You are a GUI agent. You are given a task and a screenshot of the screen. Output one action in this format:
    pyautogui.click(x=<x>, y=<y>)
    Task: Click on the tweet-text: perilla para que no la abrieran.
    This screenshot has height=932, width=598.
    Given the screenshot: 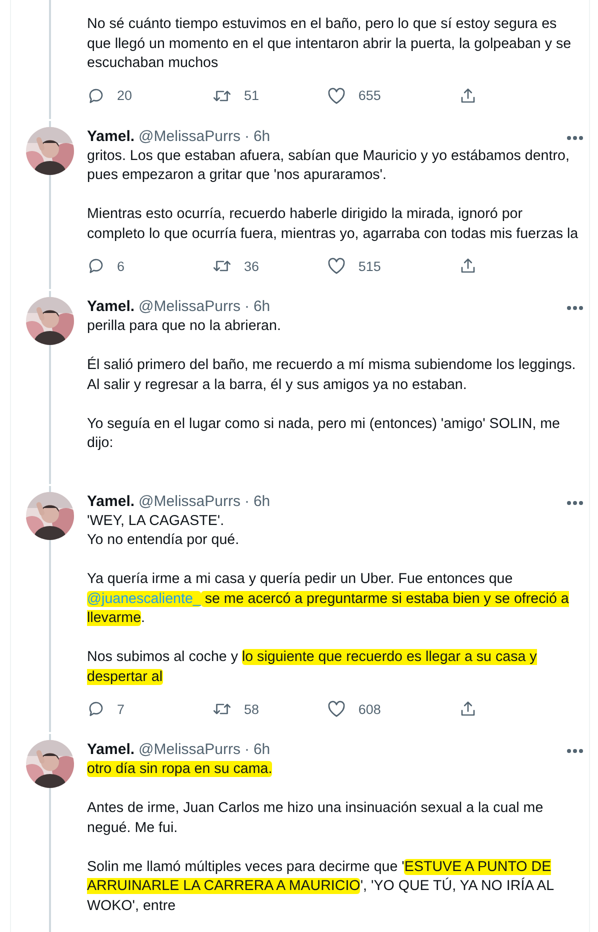 What is the action you would take?
    pyautogui.click(x=184, y=326)
    